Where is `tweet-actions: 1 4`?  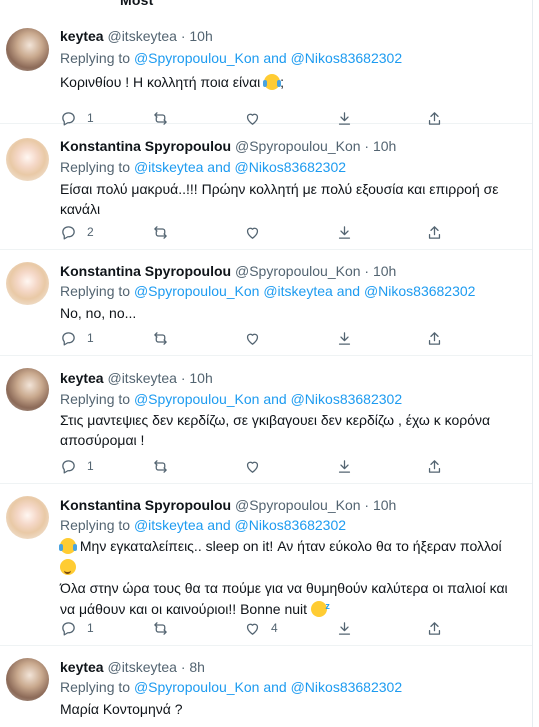 tweet-actions: 1 4 is located at coordinates (260, 628).